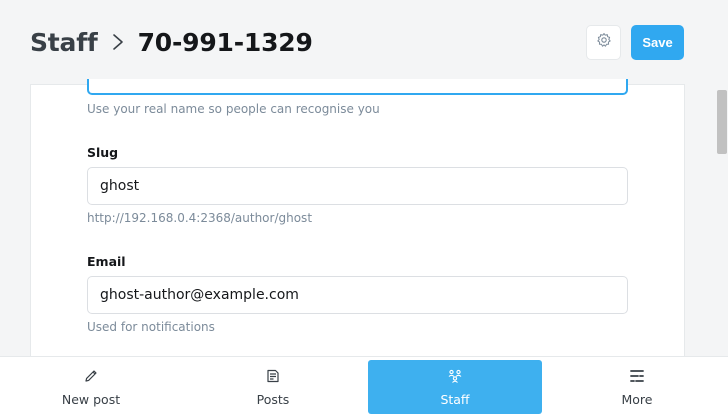 The width and height of the screenshot is (728, 418). What do you see at coordinates (721, 178) in the screenshot?
I see `page-scrollbar` at bounding box center [721, 178].